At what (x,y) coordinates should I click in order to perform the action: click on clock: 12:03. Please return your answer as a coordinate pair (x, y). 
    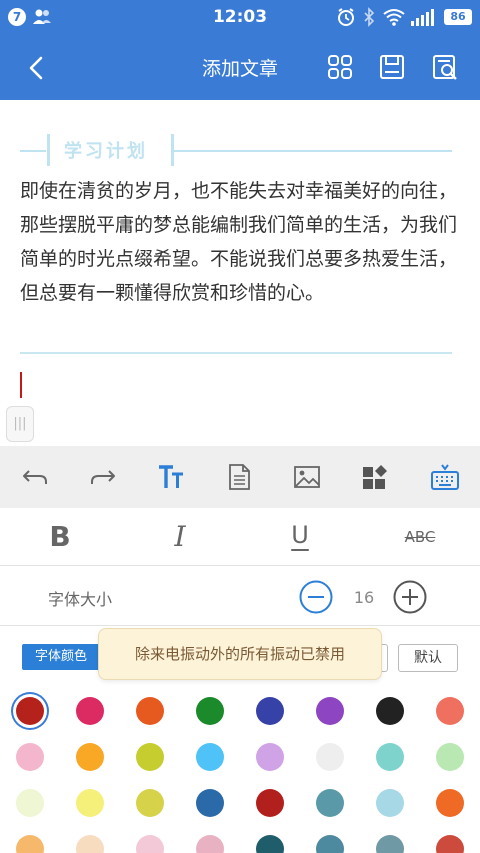
    Looking at the image, I should click on (240, 17).